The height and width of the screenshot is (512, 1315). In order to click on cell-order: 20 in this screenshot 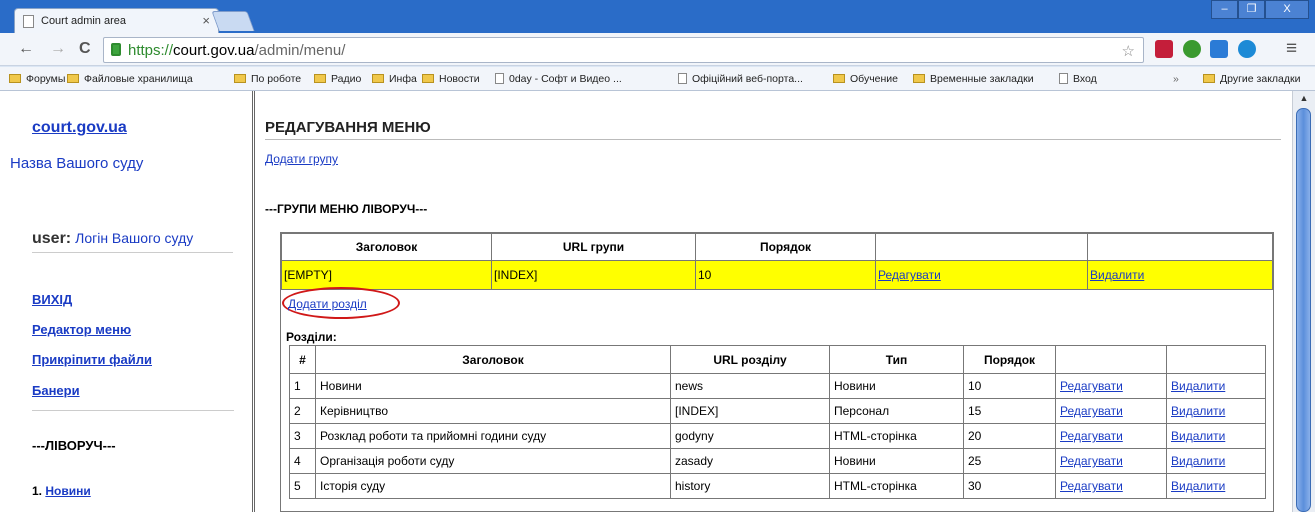, I will do `click(1009, 436)`.